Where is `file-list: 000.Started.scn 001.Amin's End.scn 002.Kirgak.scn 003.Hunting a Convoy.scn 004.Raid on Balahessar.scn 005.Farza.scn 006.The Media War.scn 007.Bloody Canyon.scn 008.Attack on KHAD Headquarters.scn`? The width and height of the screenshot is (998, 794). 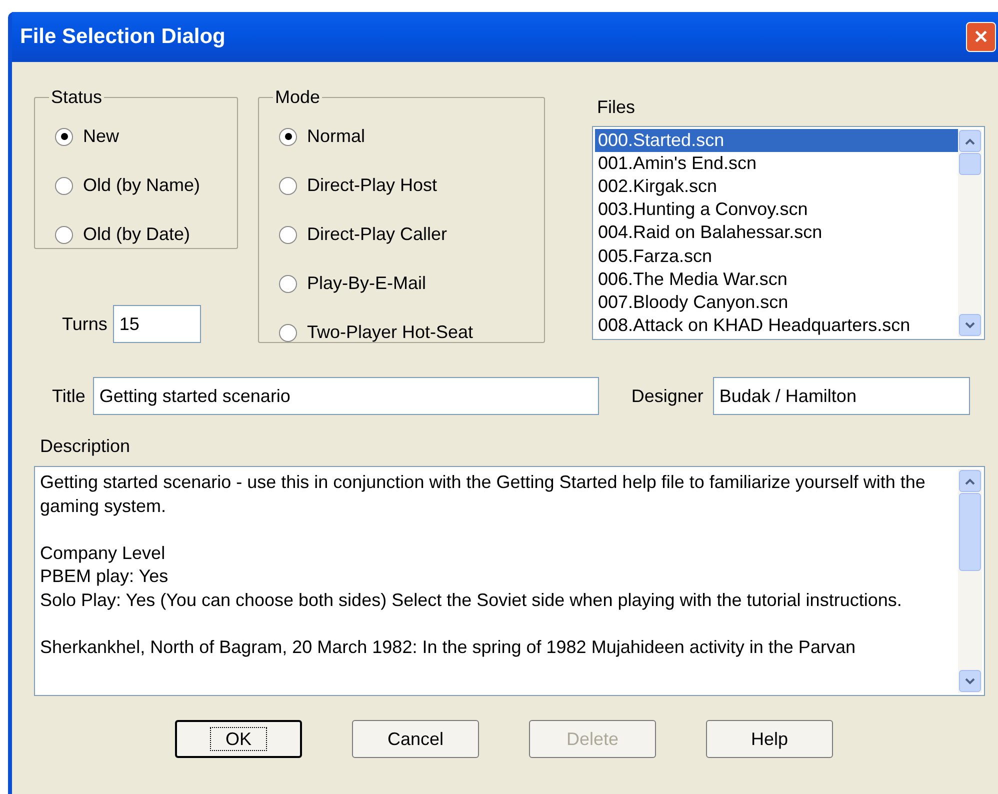
file-list: 000.Started.scn 001.Amin's End.scn 002.Kirgak.scn 003.Hunting a Convoy.scn 004.Raid on Balahessar.scn 005.Farza.scn 006.The Media War.scn 007.Bloody Canyon.scn 008.Attack on KHAD Headquarters.scn is located at coordinates (788, 233).